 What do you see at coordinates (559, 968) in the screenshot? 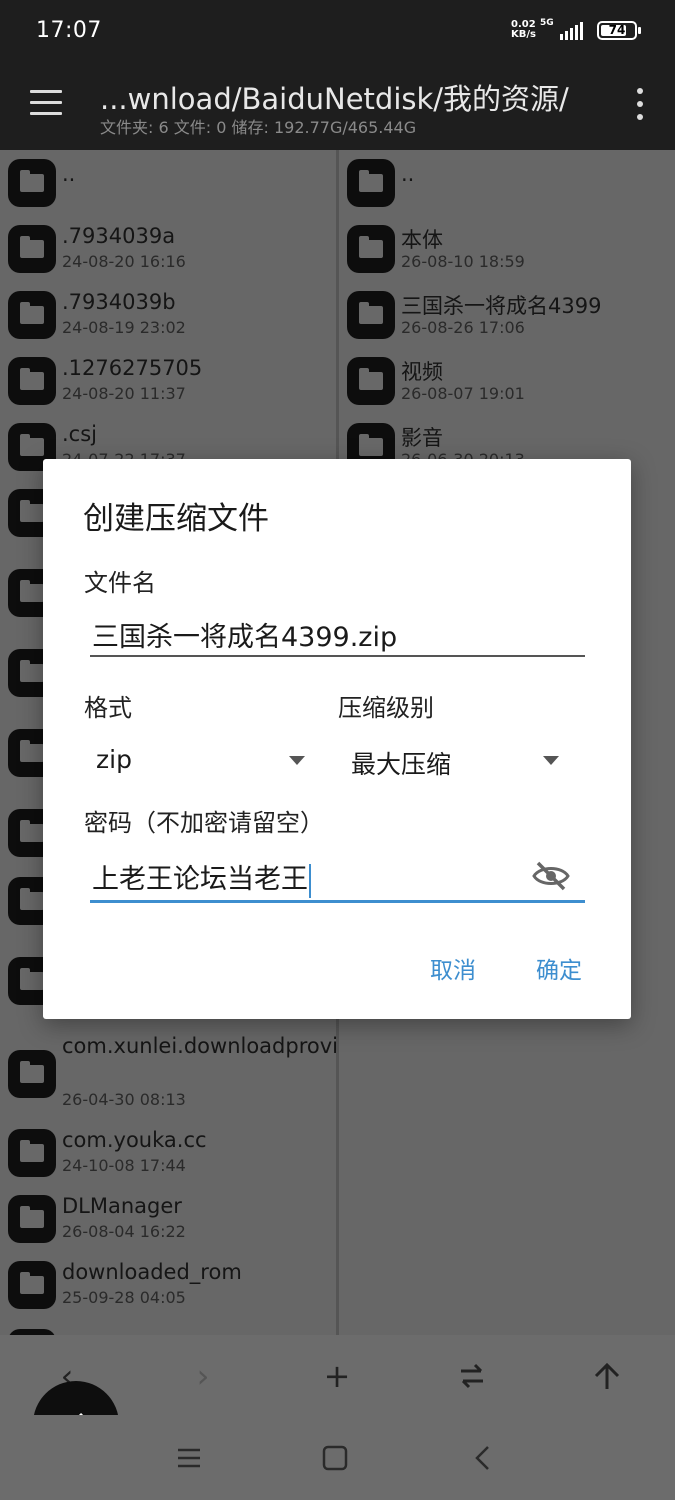
I see `confirm-button: 确定` at bounding box center [559, 968].